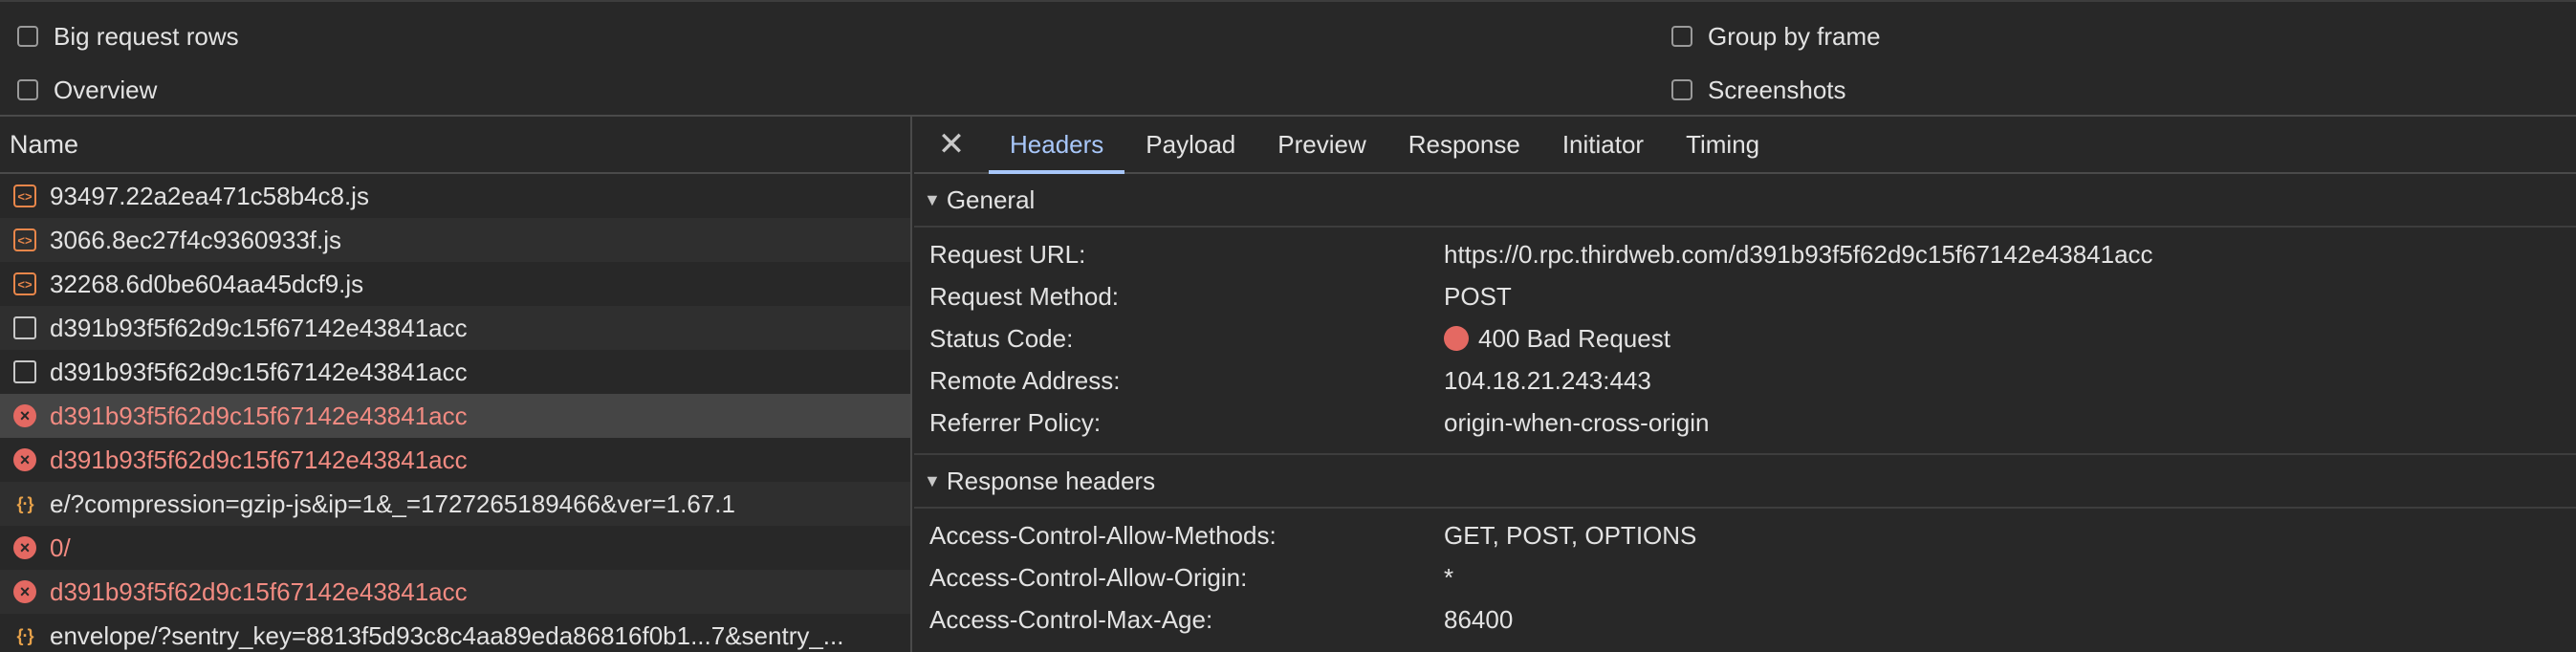 The height and width of the screenshot is (652, 2576). Describe the element at coordinates (1745, 380) in the screenshot. I see `header-row-remote-address: Remote Address: 104.18.21.243:443` at that location.